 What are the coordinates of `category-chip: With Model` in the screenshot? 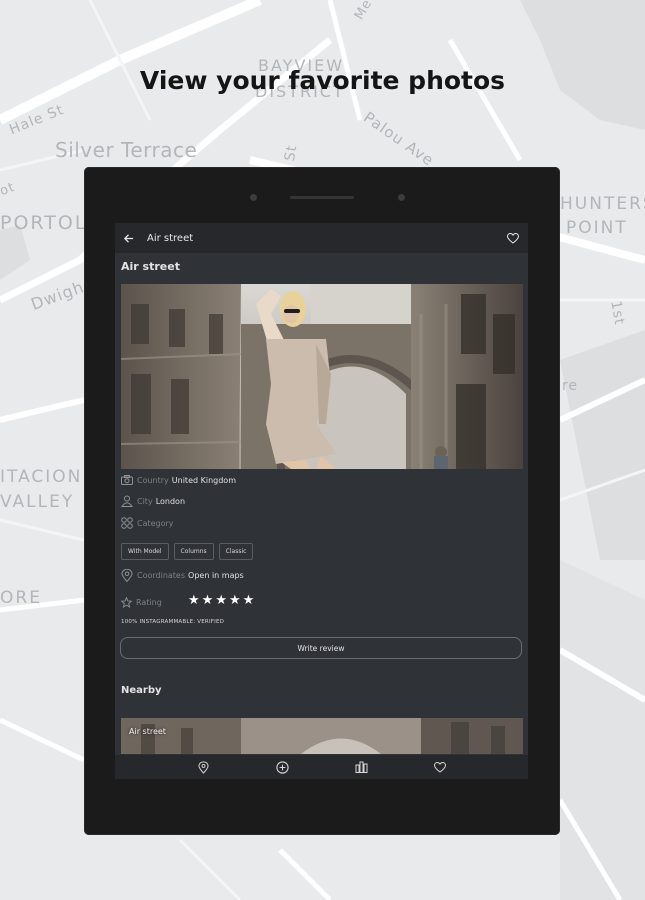 It's located at (145, 551).